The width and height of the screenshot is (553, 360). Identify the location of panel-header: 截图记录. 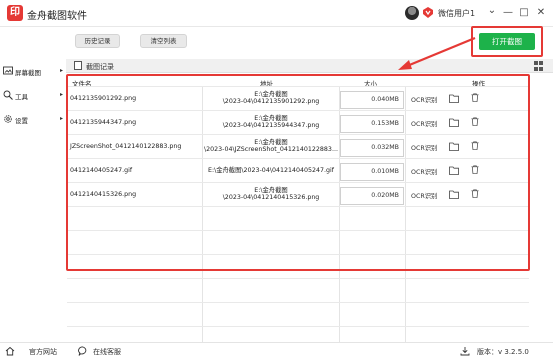
(309, 66).